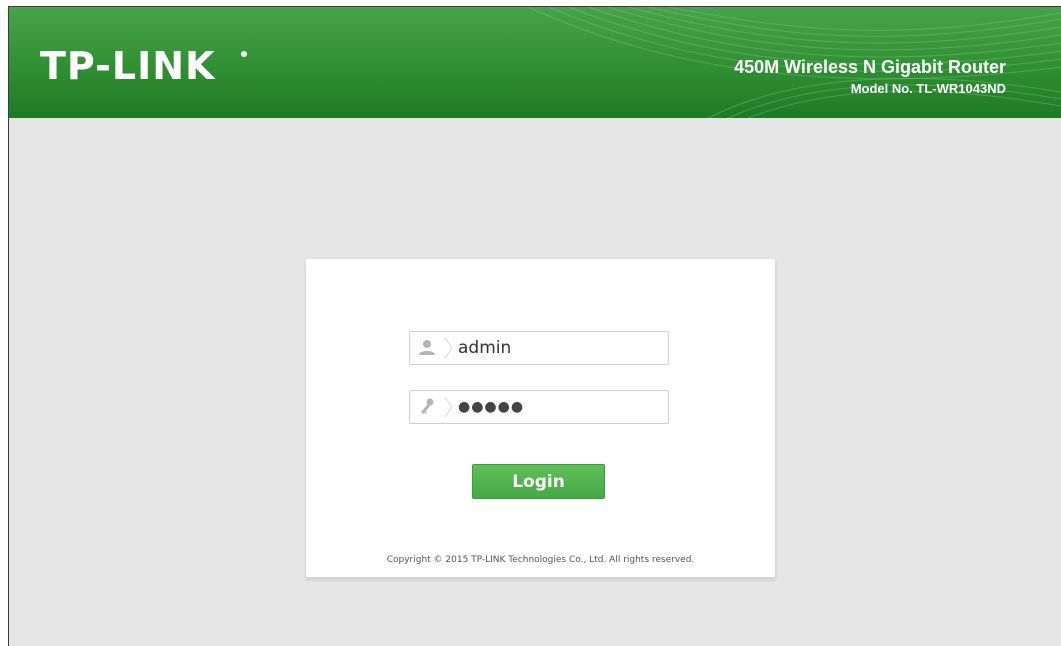  What do you see at coordinates (928, 88) in the screenshot?
I see `model-number: Model No. TL-WR1043ND` at bounding box center [928, 88].